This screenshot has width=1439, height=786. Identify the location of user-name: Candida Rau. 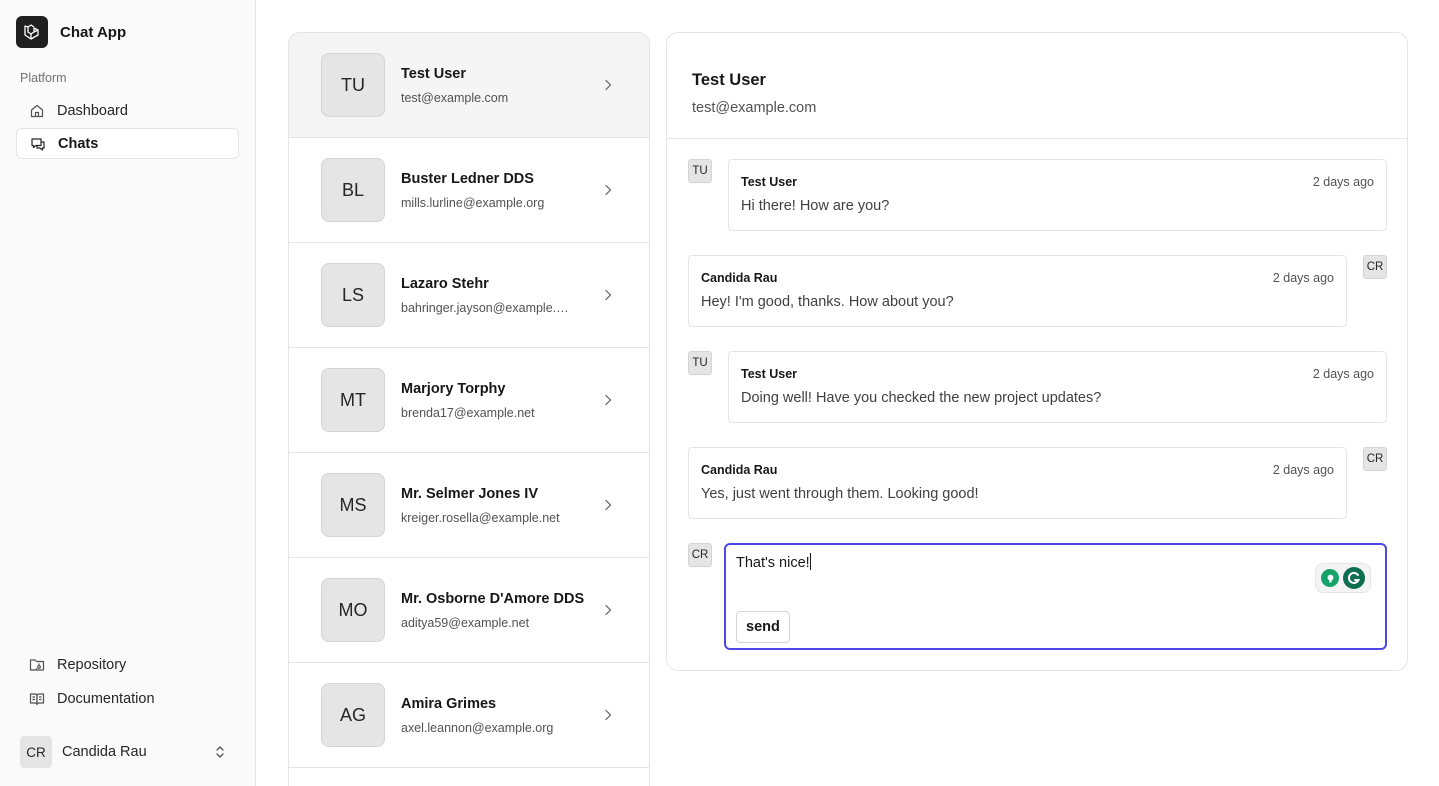
(104, 752).